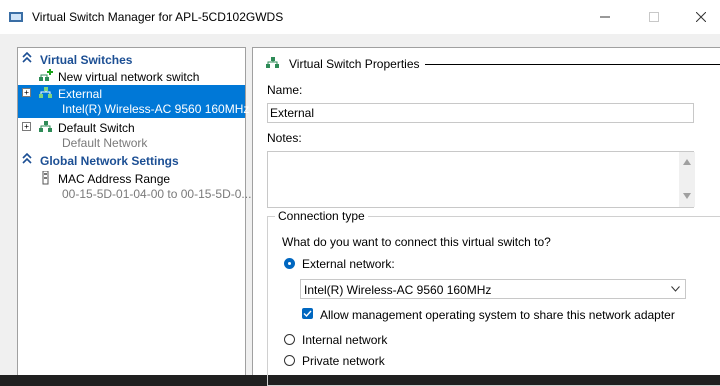 This screenshot has width=720, height=386. I want to click on mac-address-icon, so click(45, 178).